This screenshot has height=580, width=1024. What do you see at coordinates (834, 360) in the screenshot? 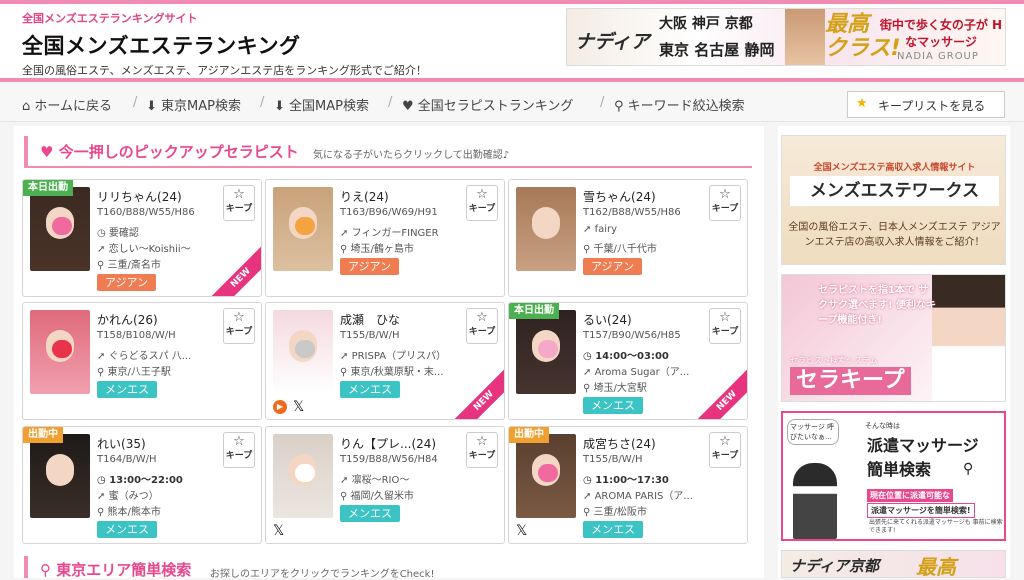
I see `serakeep-small: セラピスト検索システム` at bounding box center [834, 360].